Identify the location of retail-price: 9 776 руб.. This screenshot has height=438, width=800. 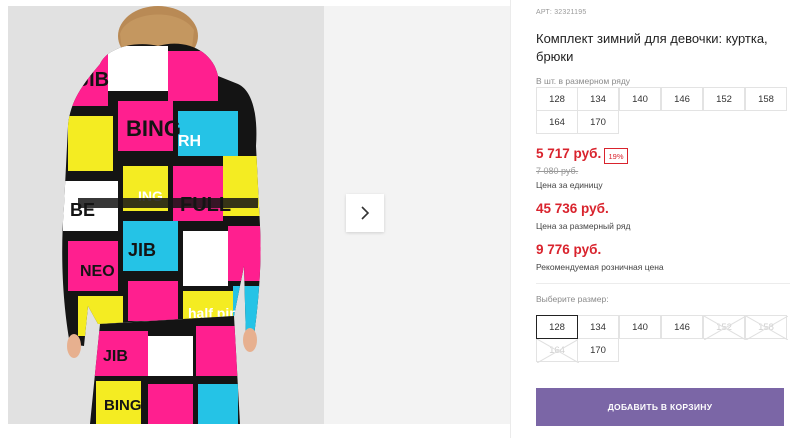
(569, 249).